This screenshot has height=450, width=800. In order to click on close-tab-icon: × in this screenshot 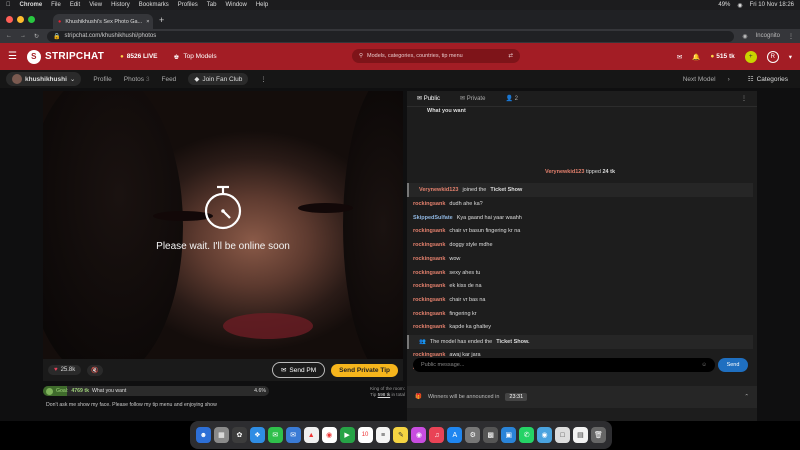, I will do `click(147, 22)`.